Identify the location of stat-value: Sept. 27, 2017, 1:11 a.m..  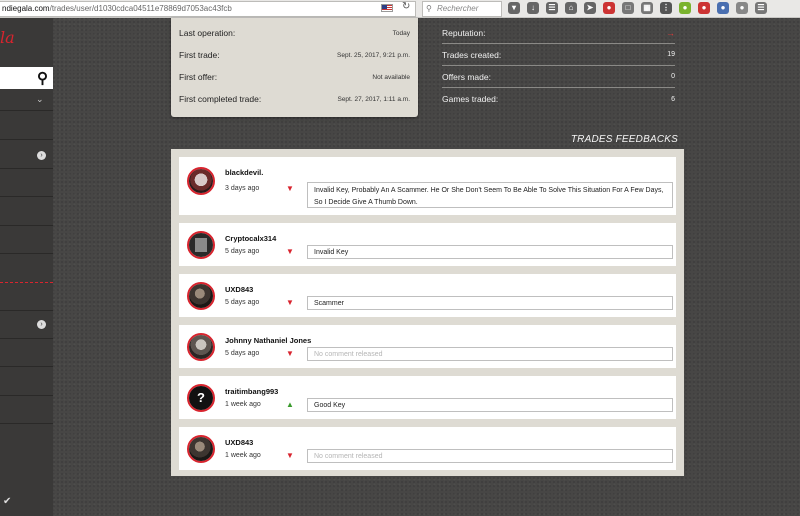
(373, 99).